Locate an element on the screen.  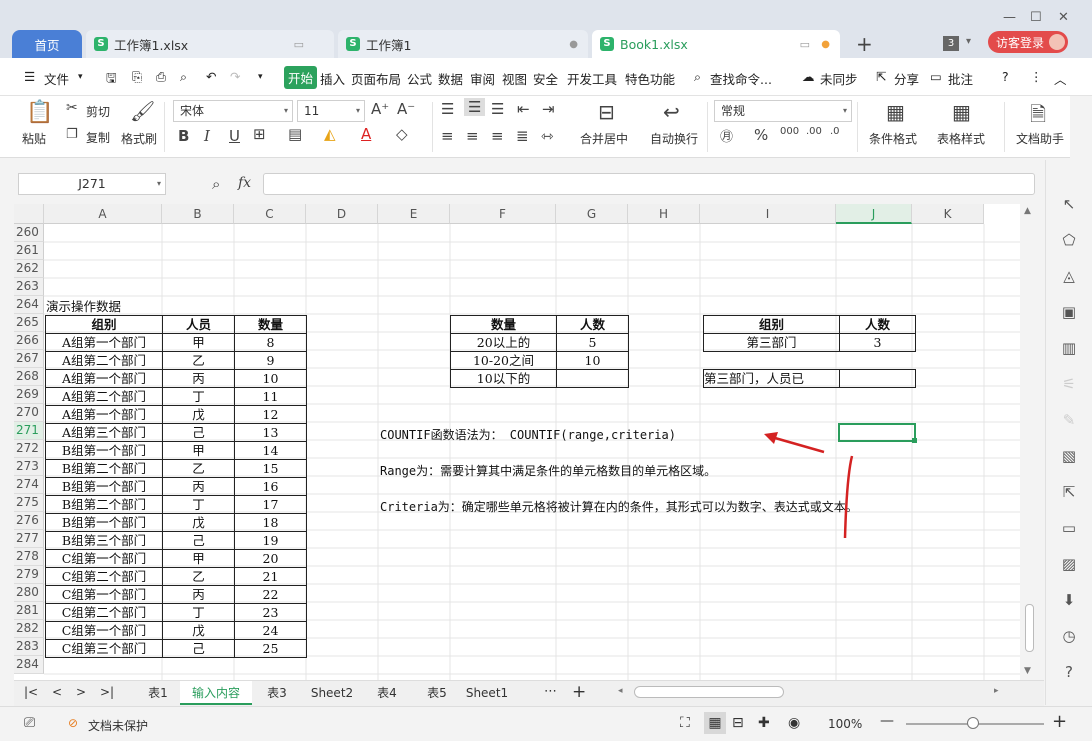
column-header-f: F is located at coordinates (503, 214).